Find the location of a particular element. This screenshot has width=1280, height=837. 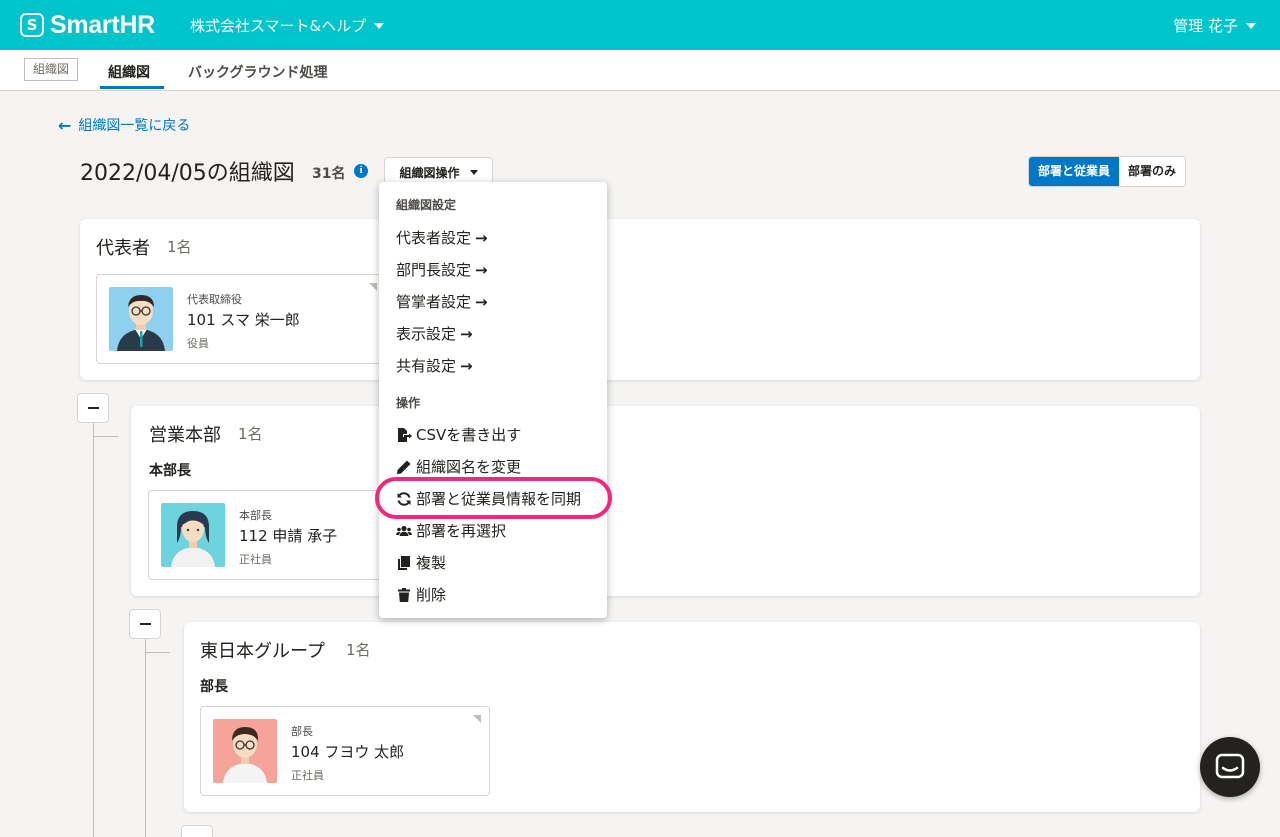

menu-item-share-settings: 共有設定 → is located at coordinates (434, 365).